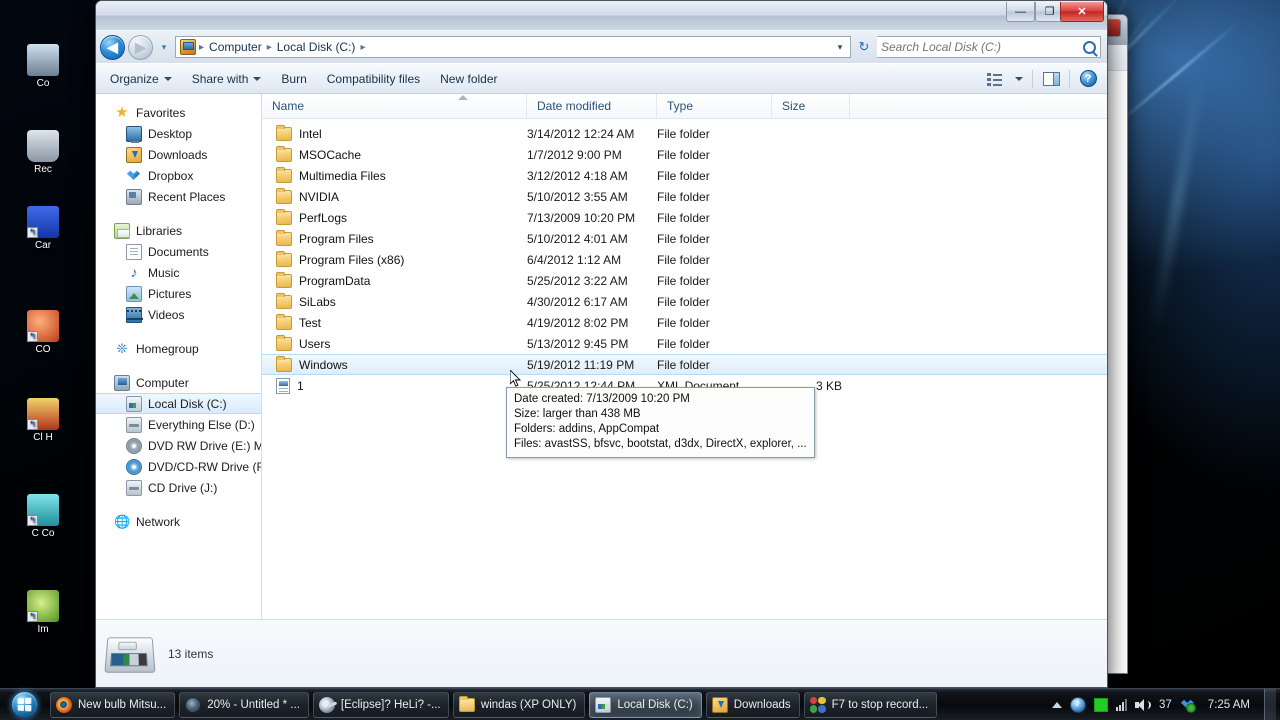  What do you see at coordinates (684, 154) in the screenshot?
I see `table-row: MSOCache 1/7/2012 9:00 PM File folder` at bounding box center [684, 154].